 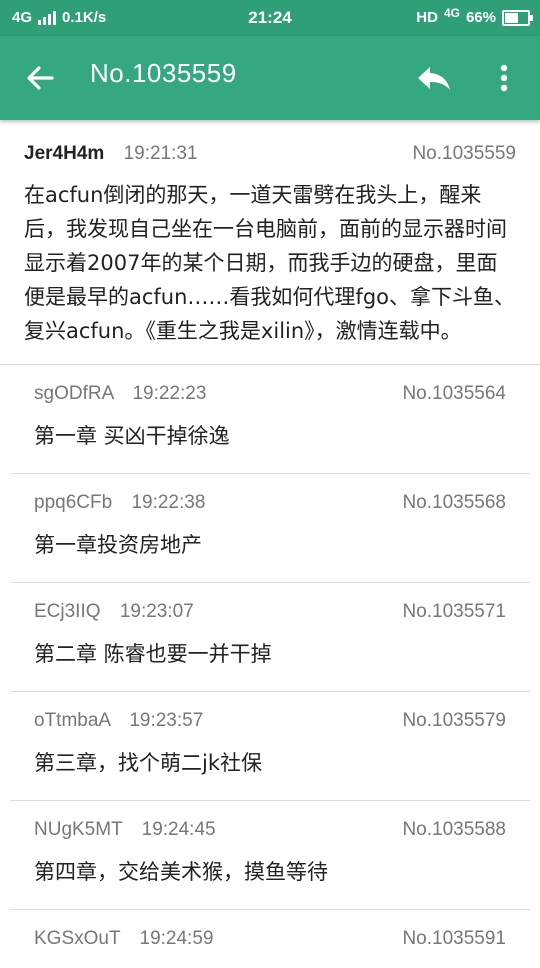 I want to click on post-username: sgODfRA, so click(x=73, y=393).